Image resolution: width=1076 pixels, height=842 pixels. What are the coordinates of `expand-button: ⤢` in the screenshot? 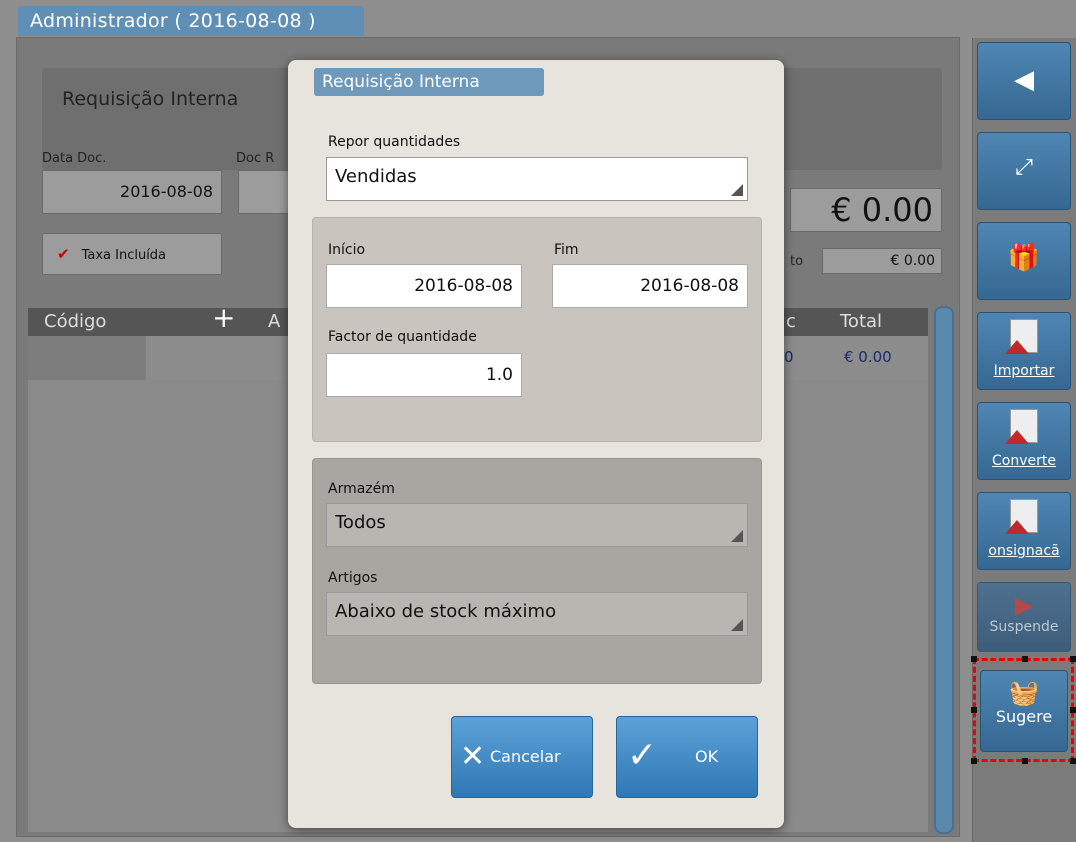 It's located at (1024, 171).